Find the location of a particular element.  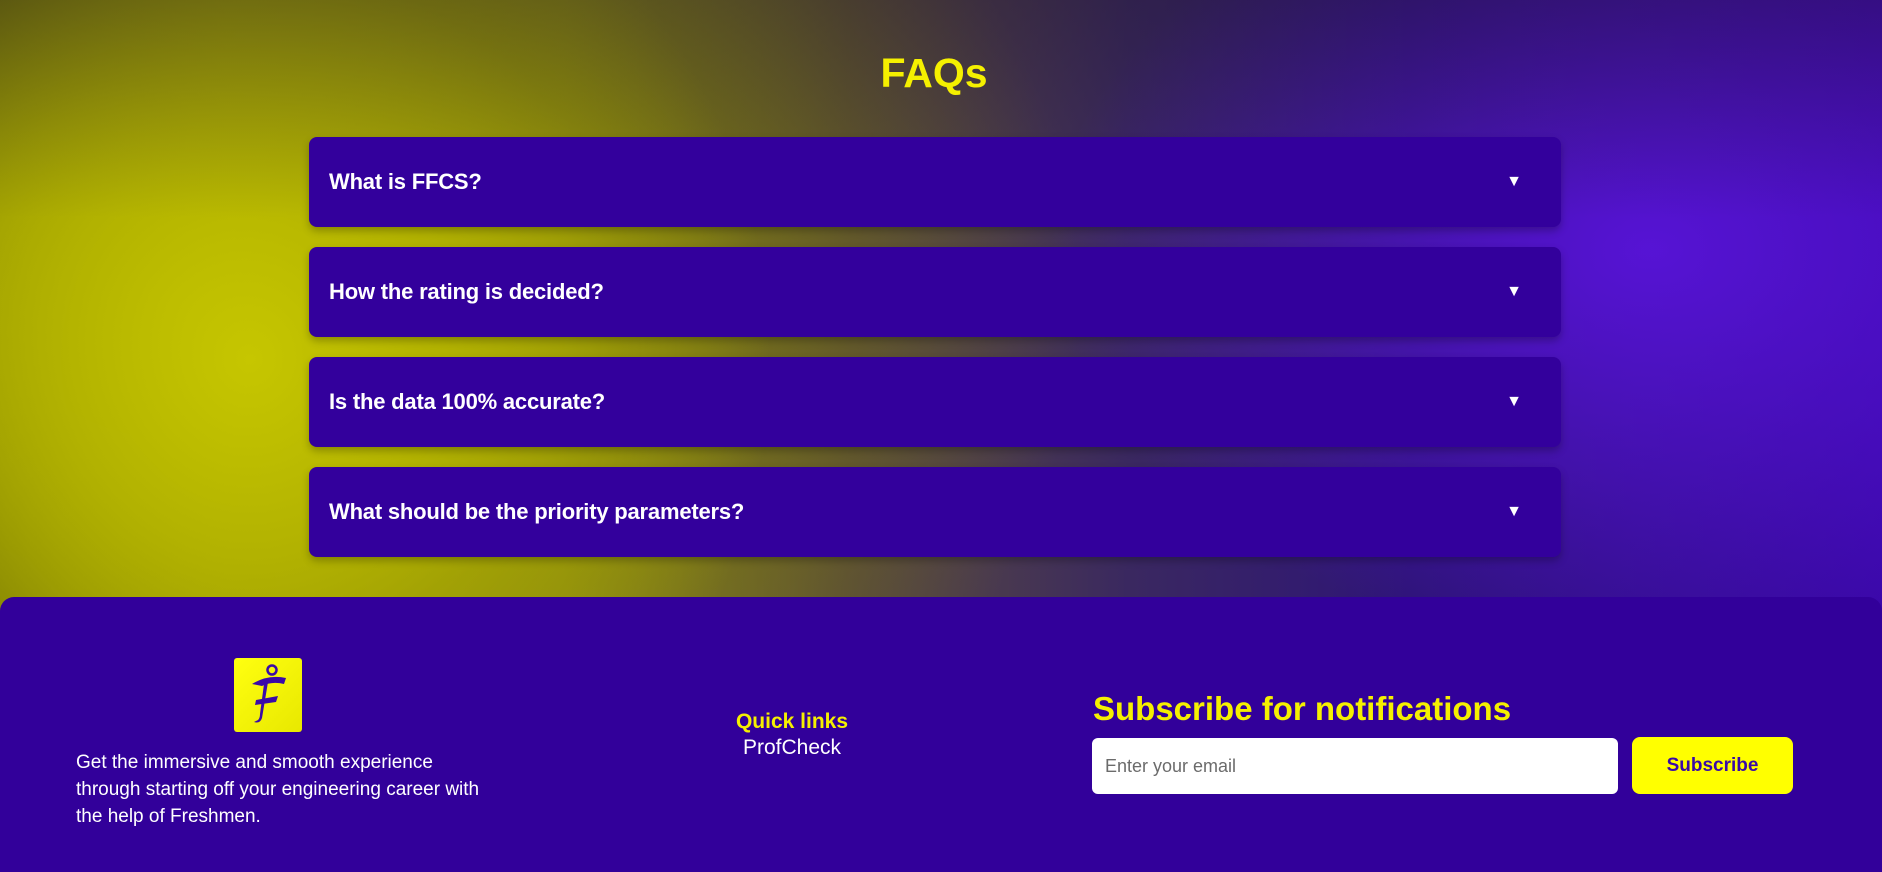

quick-link-profcheck: ProfCheck is located at coordinates (792, 748).